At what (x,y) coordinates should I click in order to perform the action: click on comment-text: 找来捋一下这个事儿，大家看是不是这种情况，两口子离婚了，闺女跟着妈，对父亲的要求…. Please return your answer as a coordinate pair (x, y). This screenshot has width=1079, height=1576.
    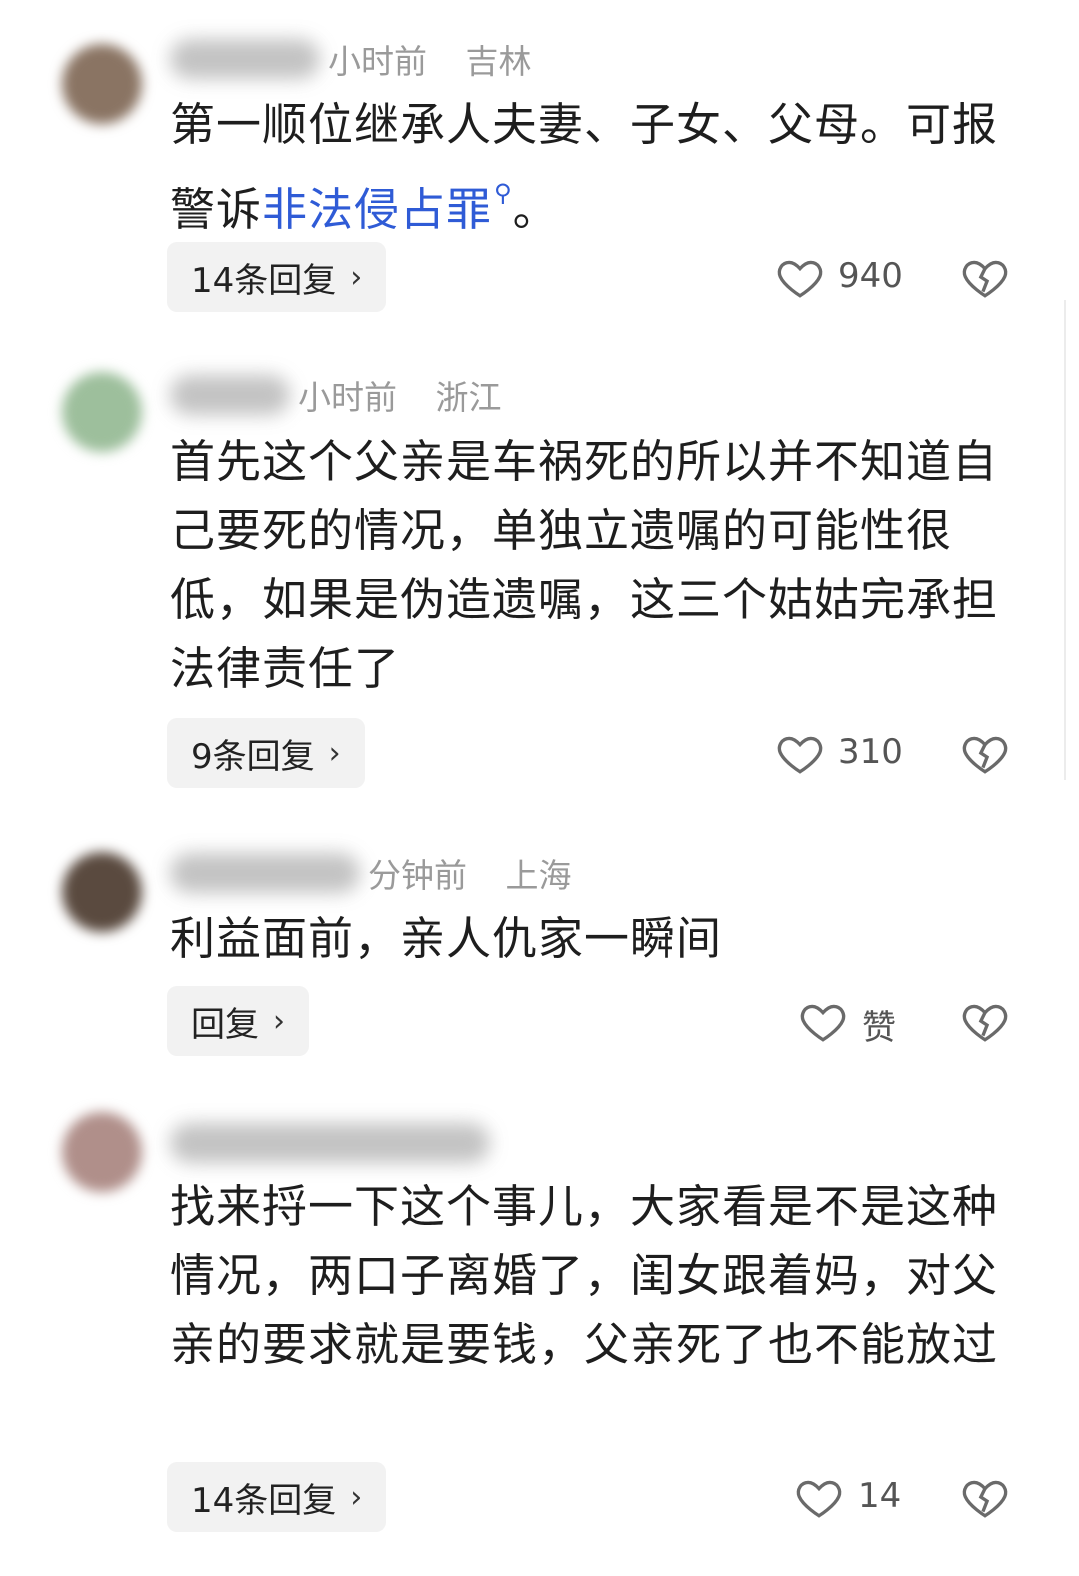
    Looking at the image, I should click on (584, 1275).